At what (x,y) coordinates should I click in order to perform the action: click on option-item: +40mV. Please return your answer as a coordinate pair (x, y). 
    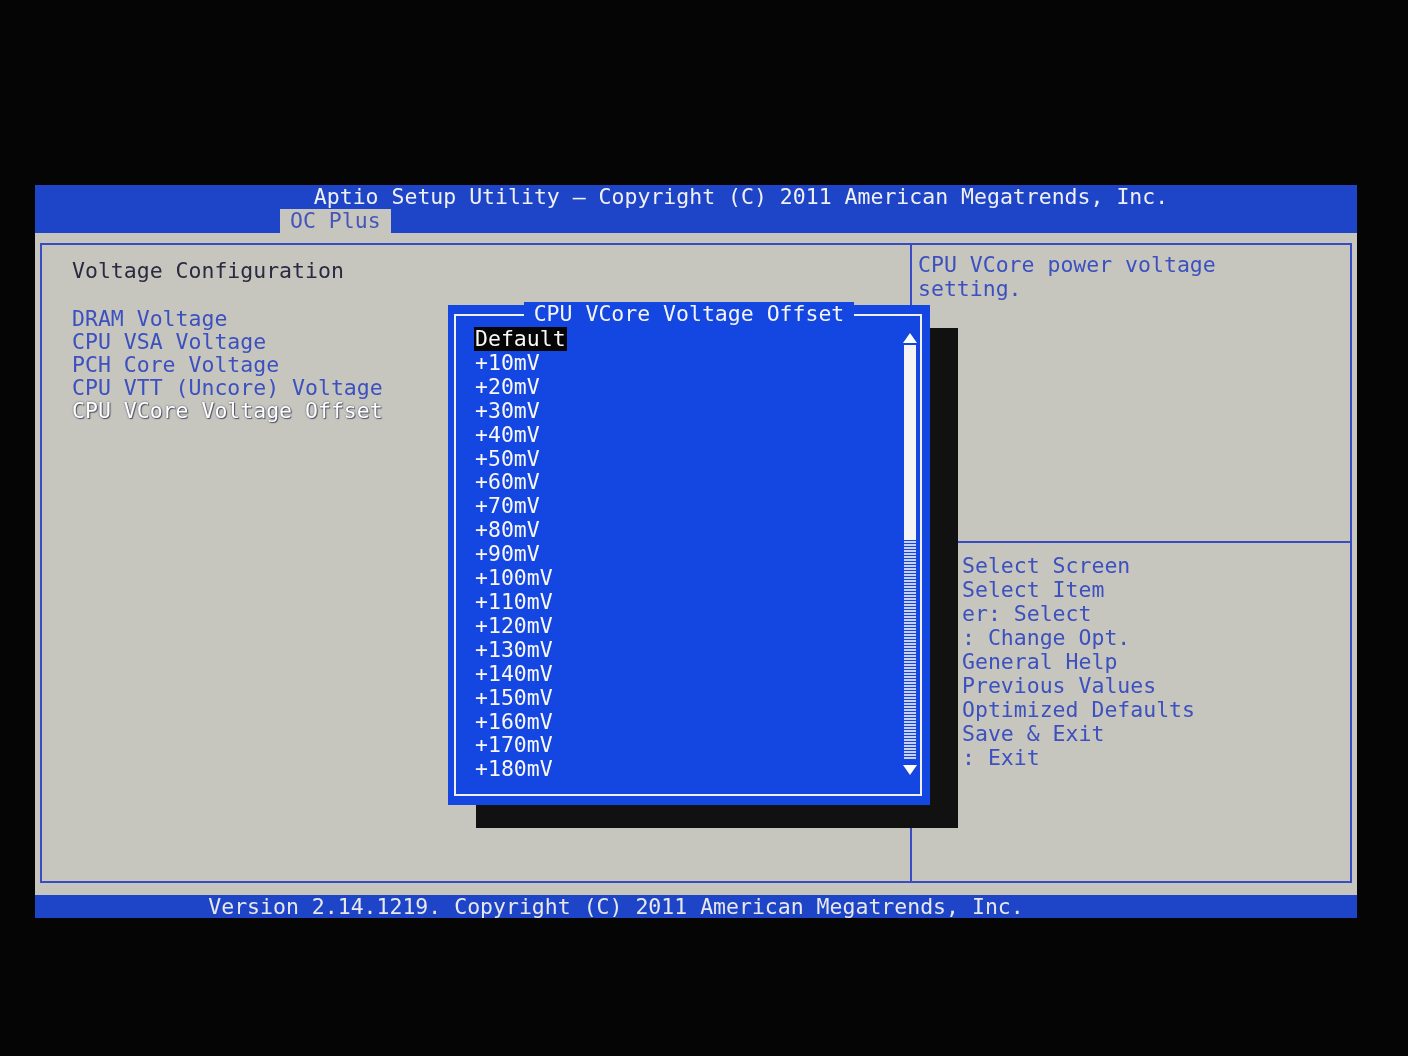
    Looking at the image, I should click on (507, 434).